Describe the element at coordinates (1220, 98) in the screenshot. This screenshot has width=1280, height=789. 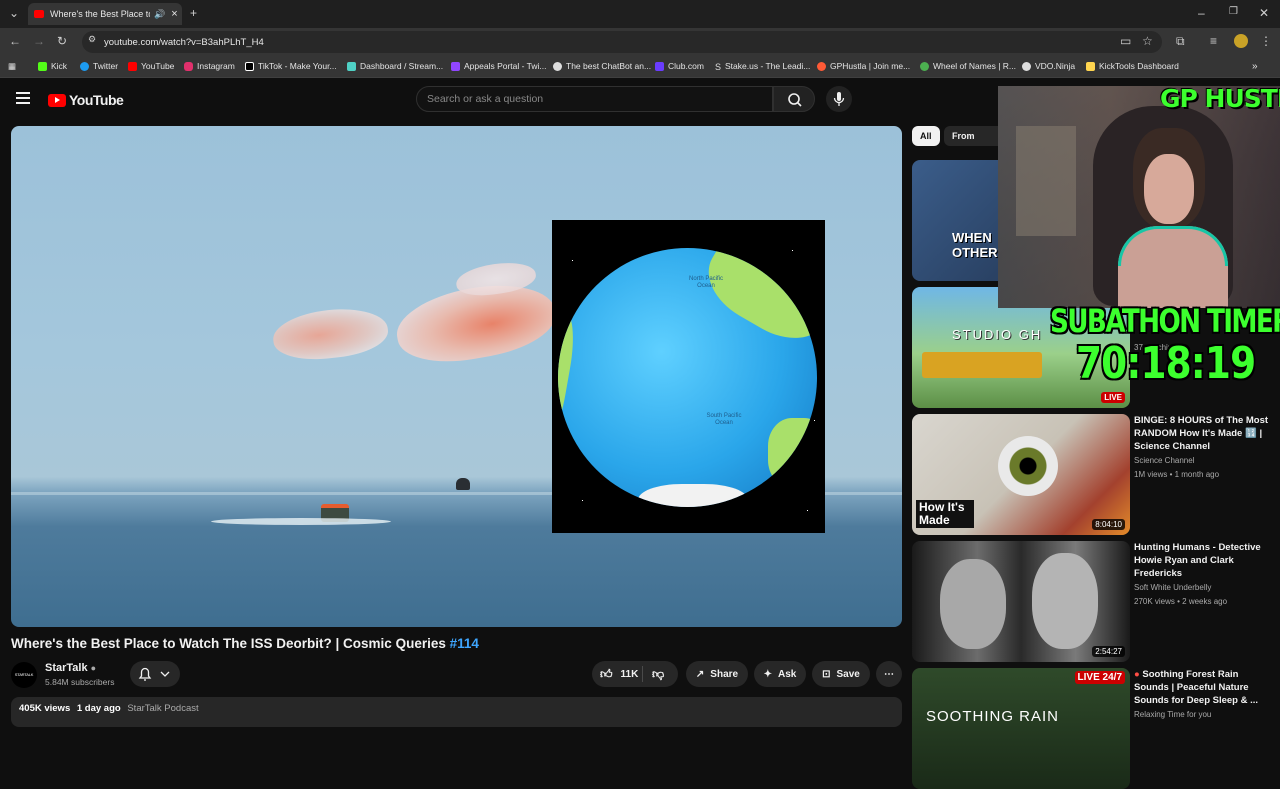
I see `streamer-logo: GP HUSTLA` at that location.